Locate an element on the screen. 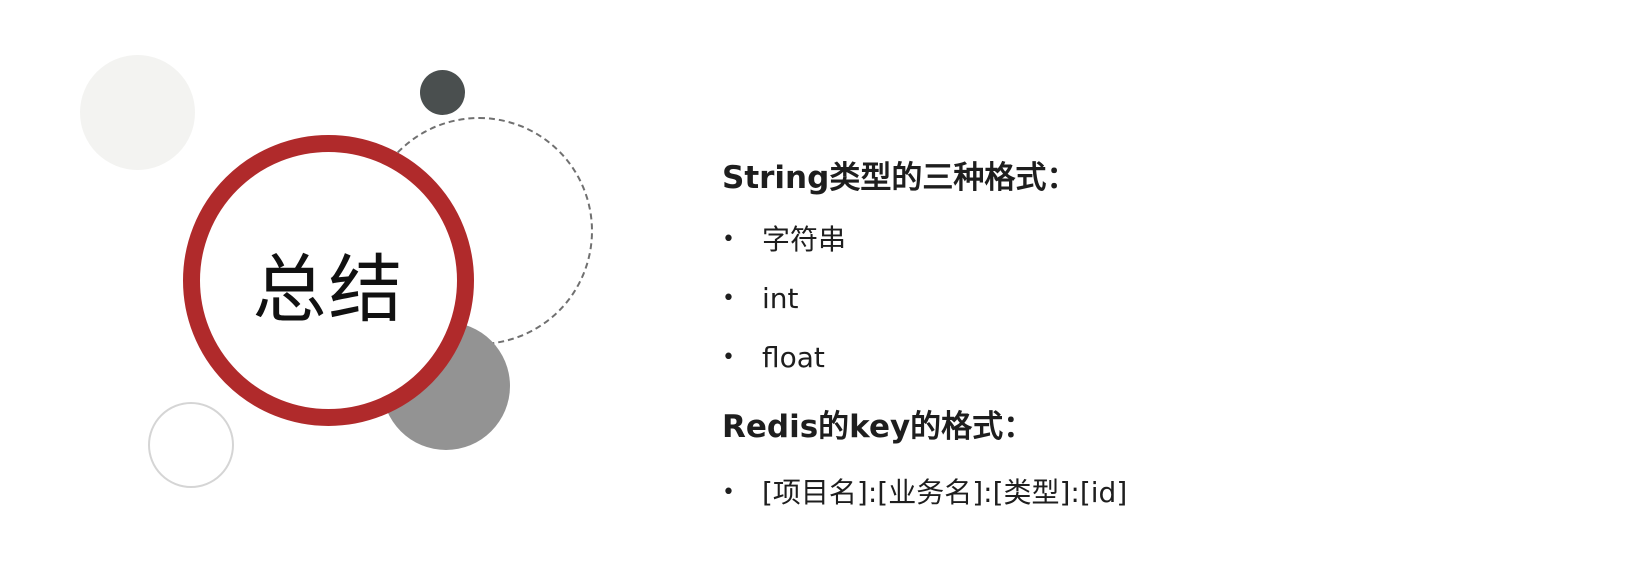  list-item-text: [项目名]:[业务名]:[类型]:[id] is located at coordinates (945, 492).